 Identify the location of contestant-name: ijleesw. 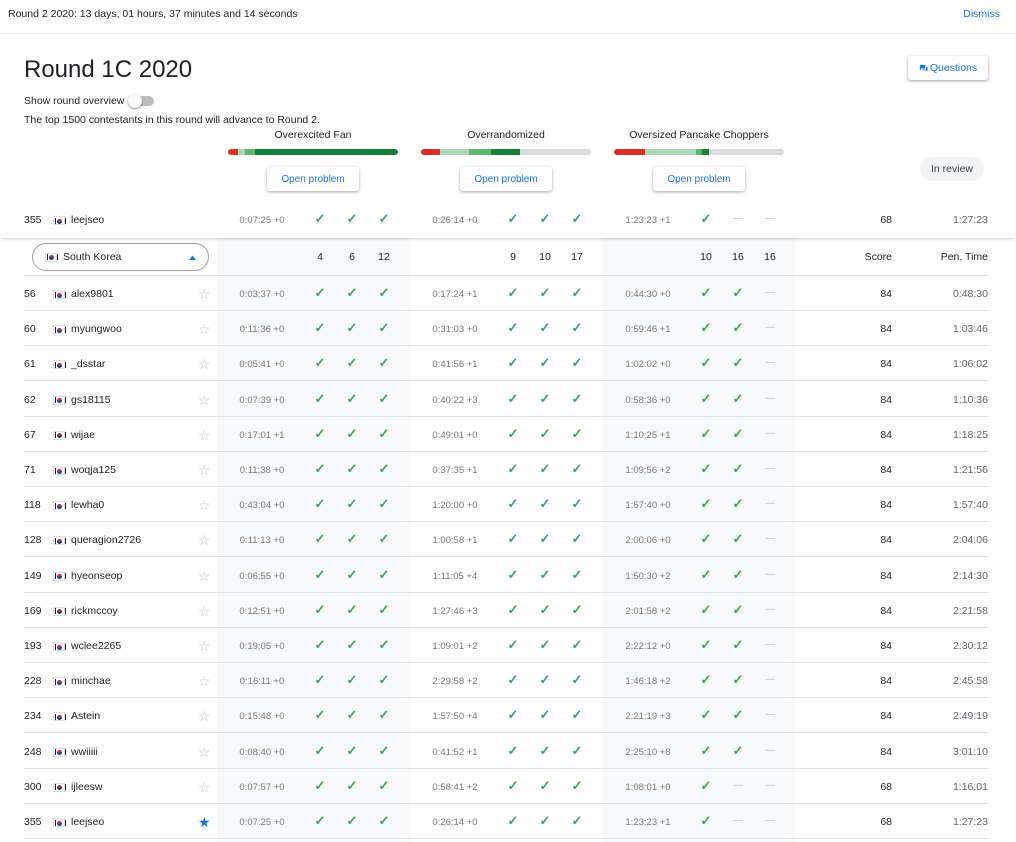
(87, 787).